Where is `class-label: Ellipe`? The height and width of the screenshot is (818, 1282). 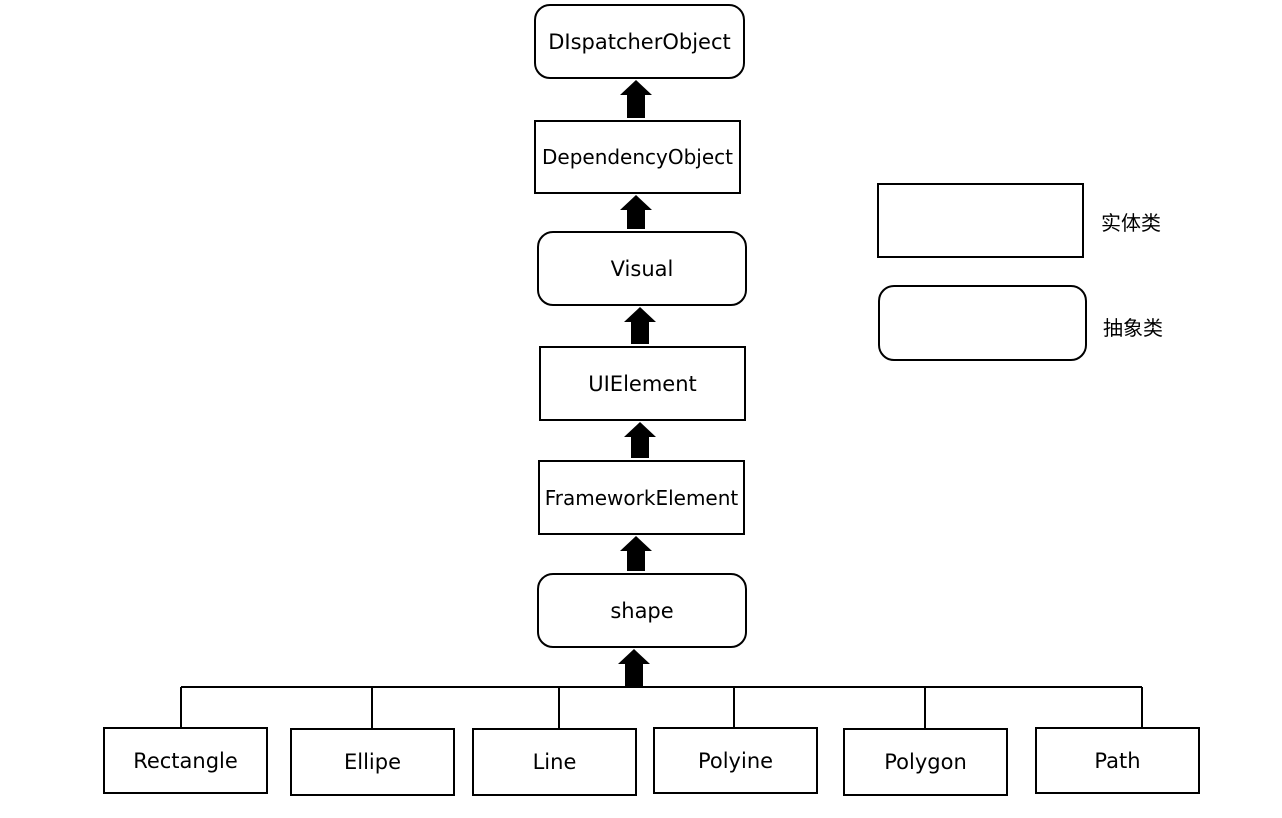 class-label: Ellipe is located at coordinates (372, 762).